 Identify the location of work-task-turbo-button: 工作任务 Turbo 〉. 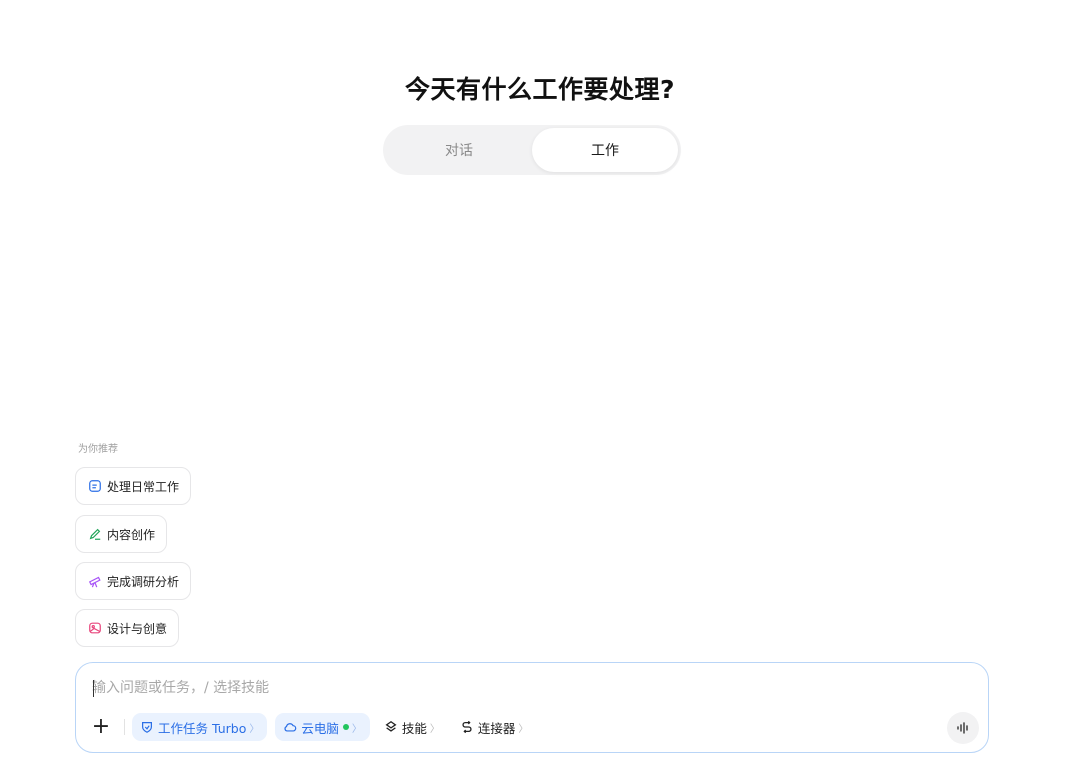
(200, 727).